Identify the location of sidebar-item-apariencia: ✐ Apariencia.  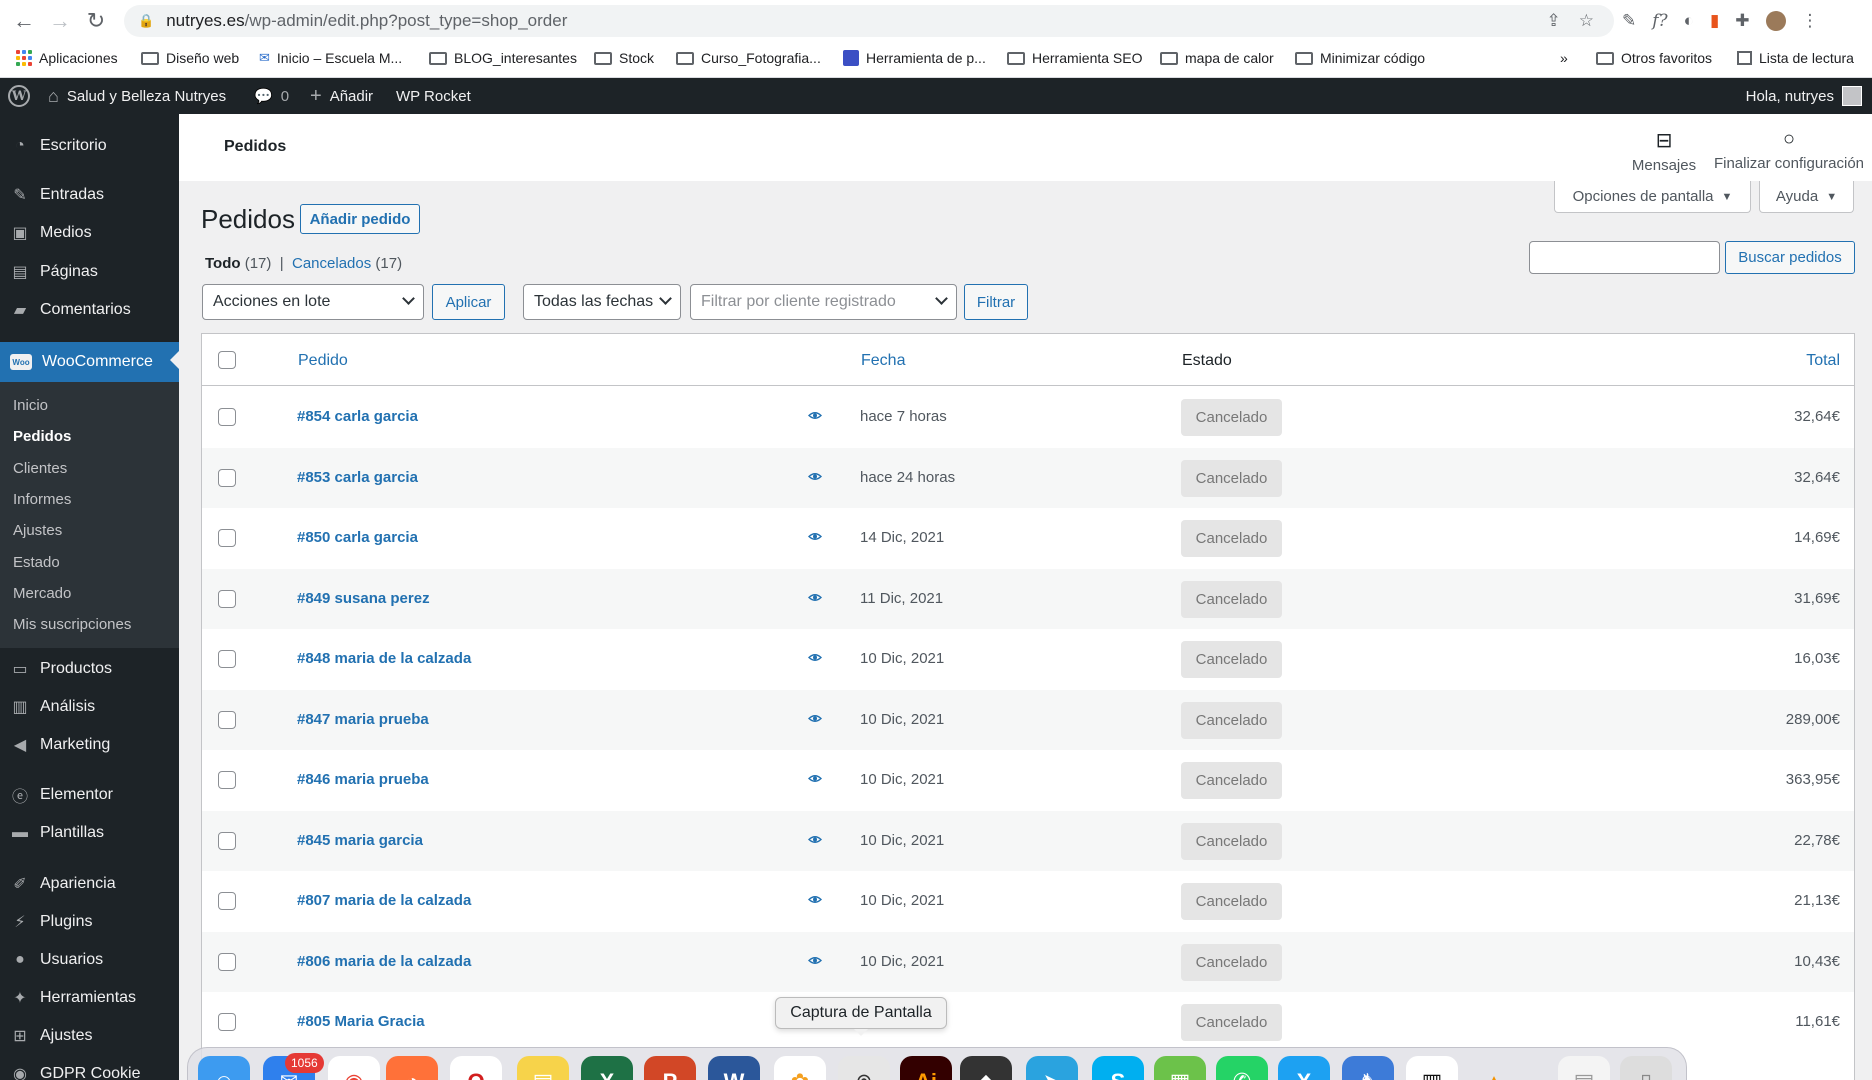
(89, 884).